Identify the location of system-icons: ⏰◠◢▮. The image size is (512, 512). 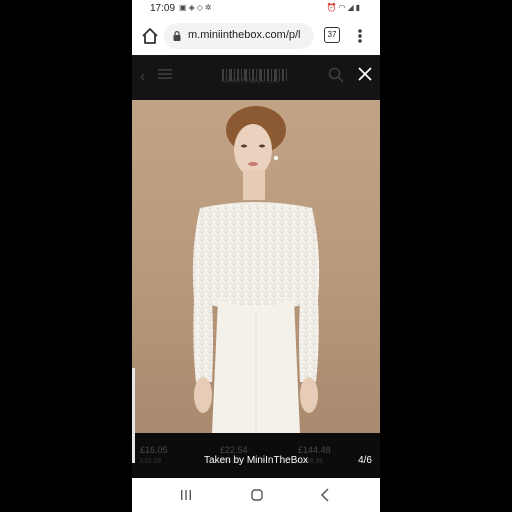
(344, 7).